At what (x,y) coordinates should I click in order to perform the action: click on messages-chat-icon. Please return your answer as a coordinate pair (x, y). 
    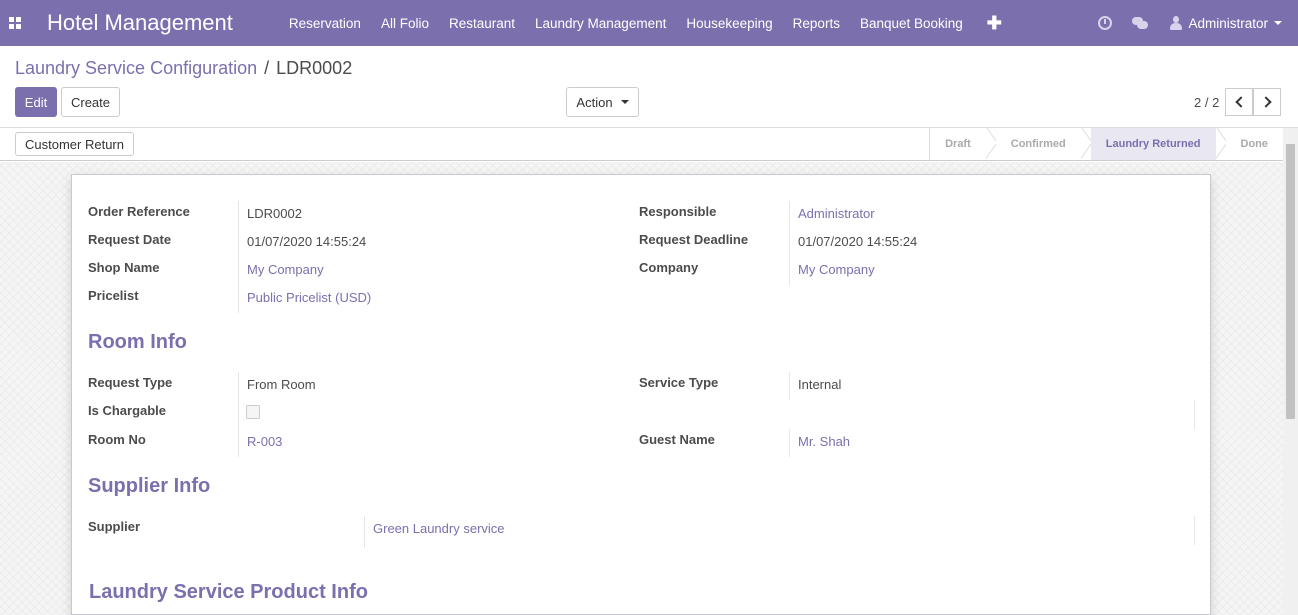
    Looking at the image, I should click on (1140, 23).